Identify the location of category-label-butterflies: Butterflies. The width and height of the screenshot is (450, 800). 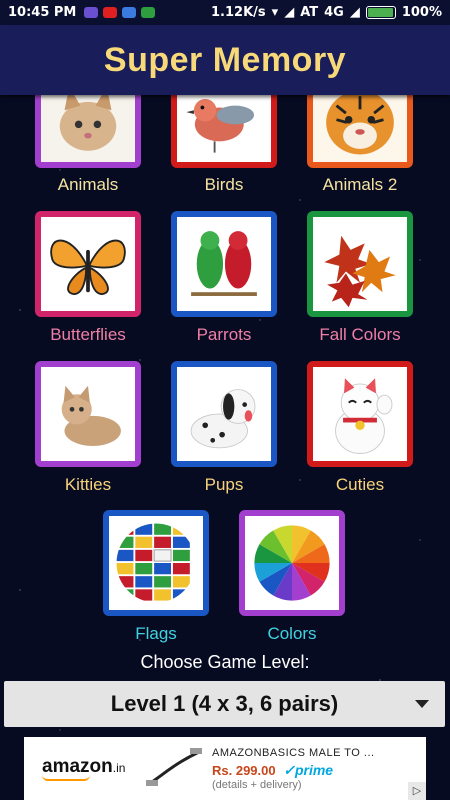
(88, 334).